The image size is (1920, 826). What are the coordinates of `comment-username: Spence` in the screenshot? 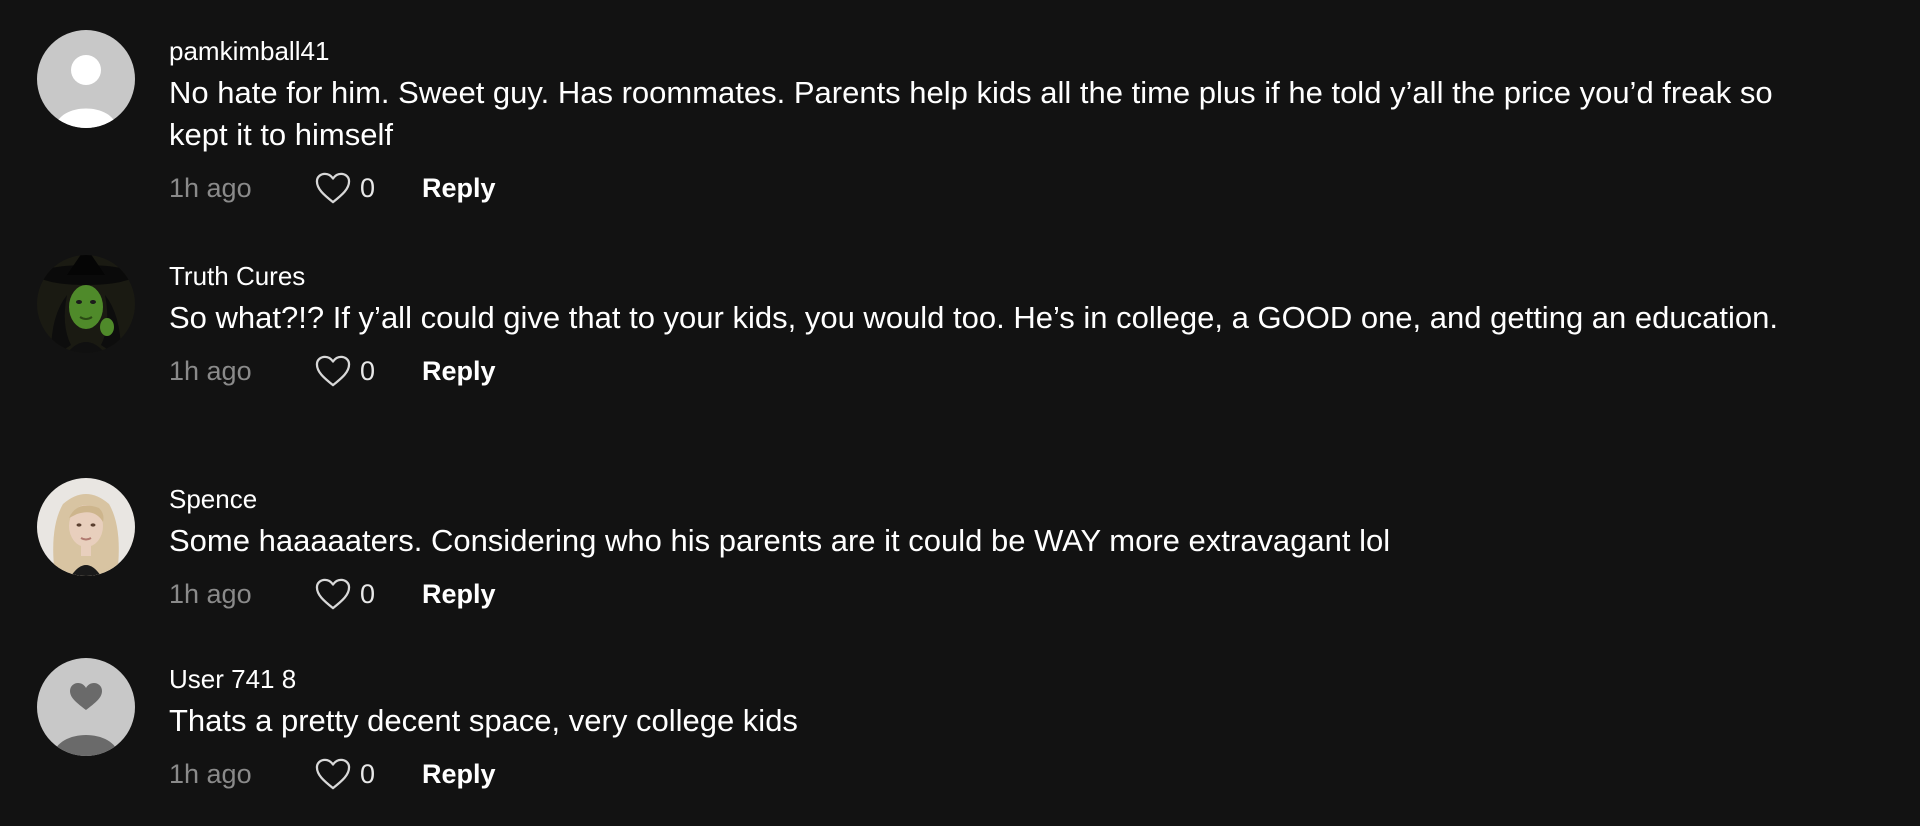 It's located at (1004, 499).